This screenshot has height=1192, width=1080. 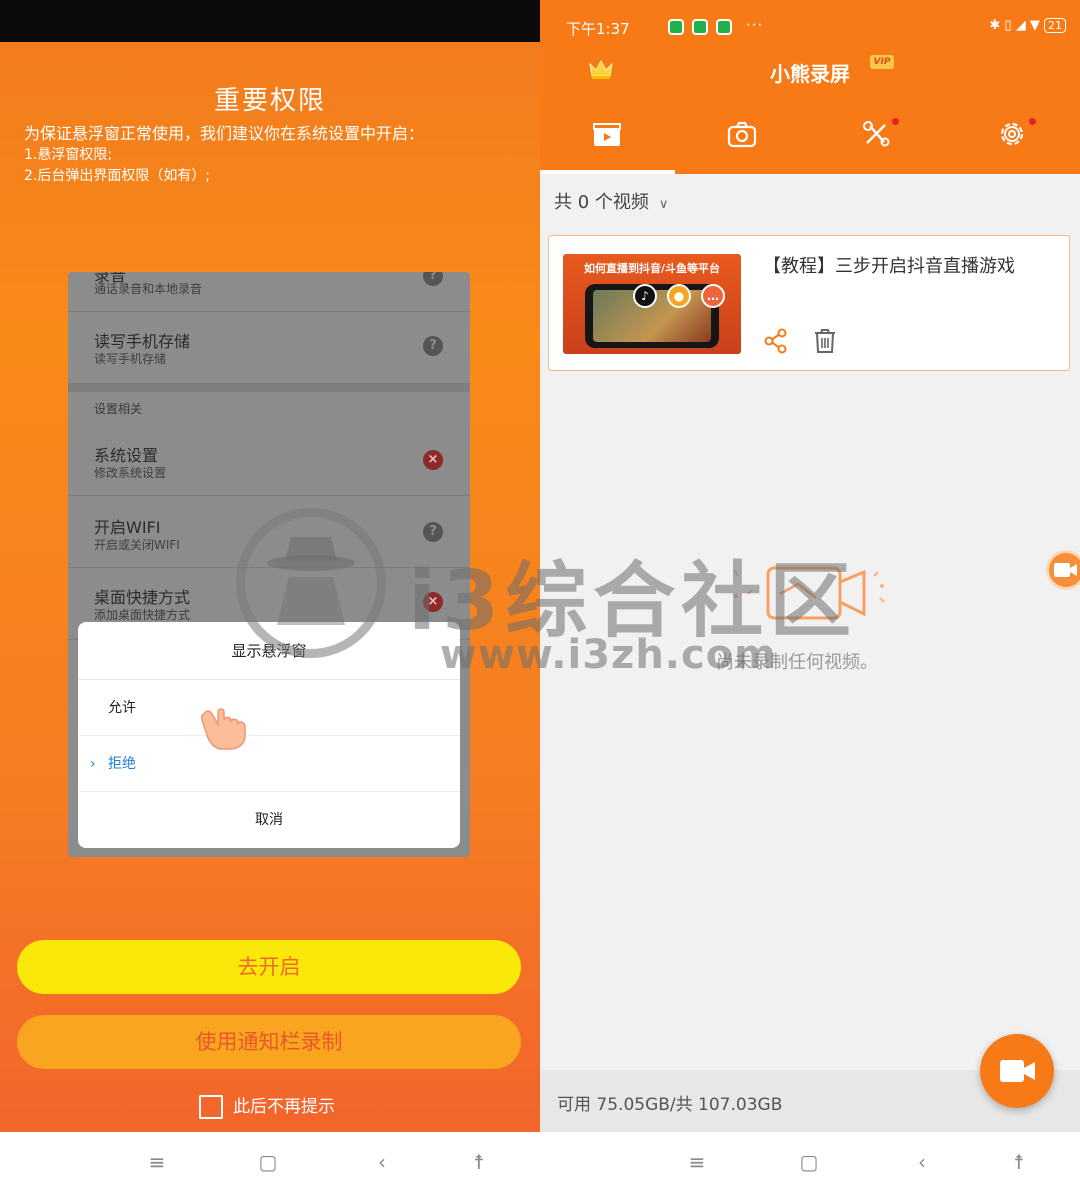 I want to click on tab-screenshot, so click(x=742, y=140).